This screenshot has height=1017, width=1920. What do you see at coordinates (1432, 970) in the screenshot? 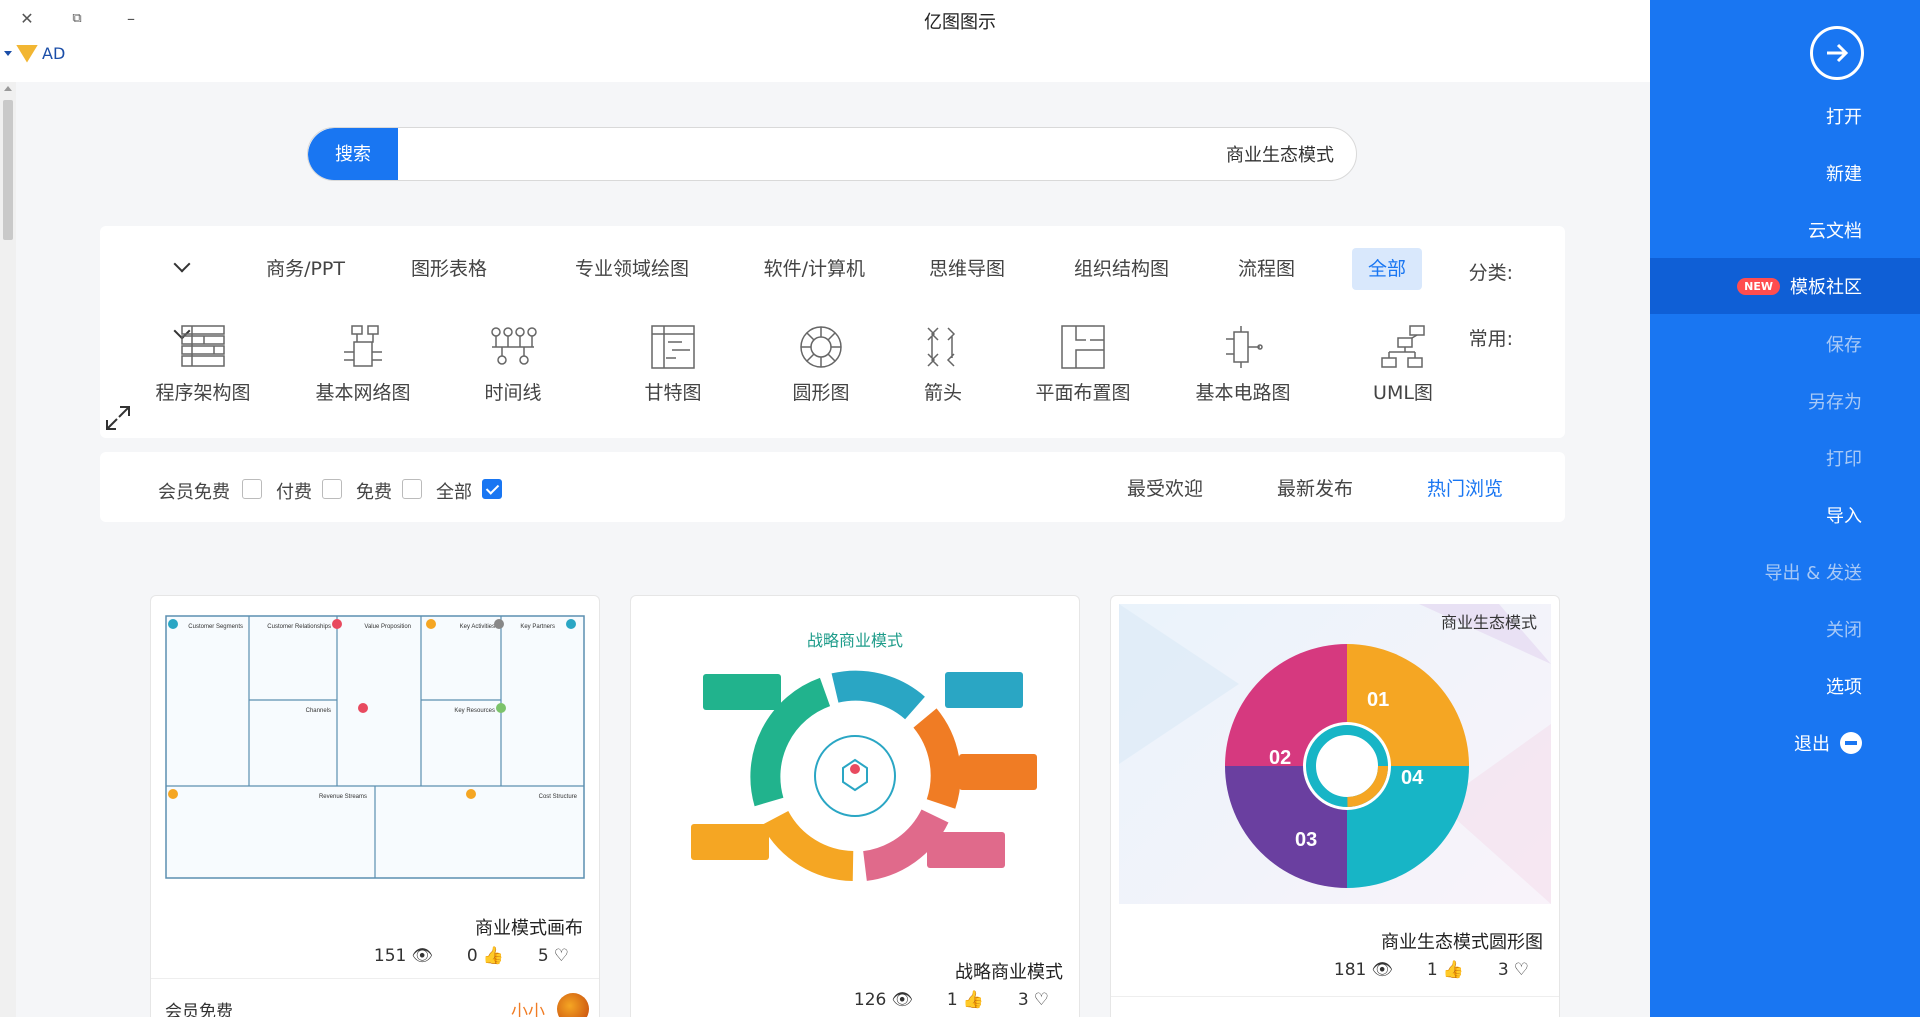
I see `likes-count: 1` at bounding box center [1432, 970].